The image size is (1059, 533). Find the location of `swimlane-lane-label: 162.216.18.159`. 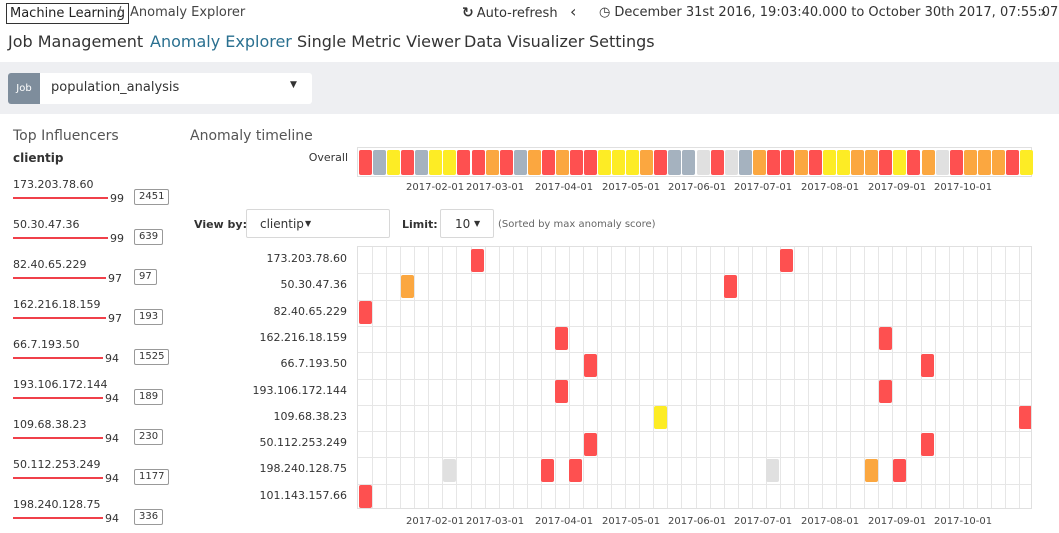

swimlane-lane-label: 162.216.18.159 is located at coordinates (288, 337).